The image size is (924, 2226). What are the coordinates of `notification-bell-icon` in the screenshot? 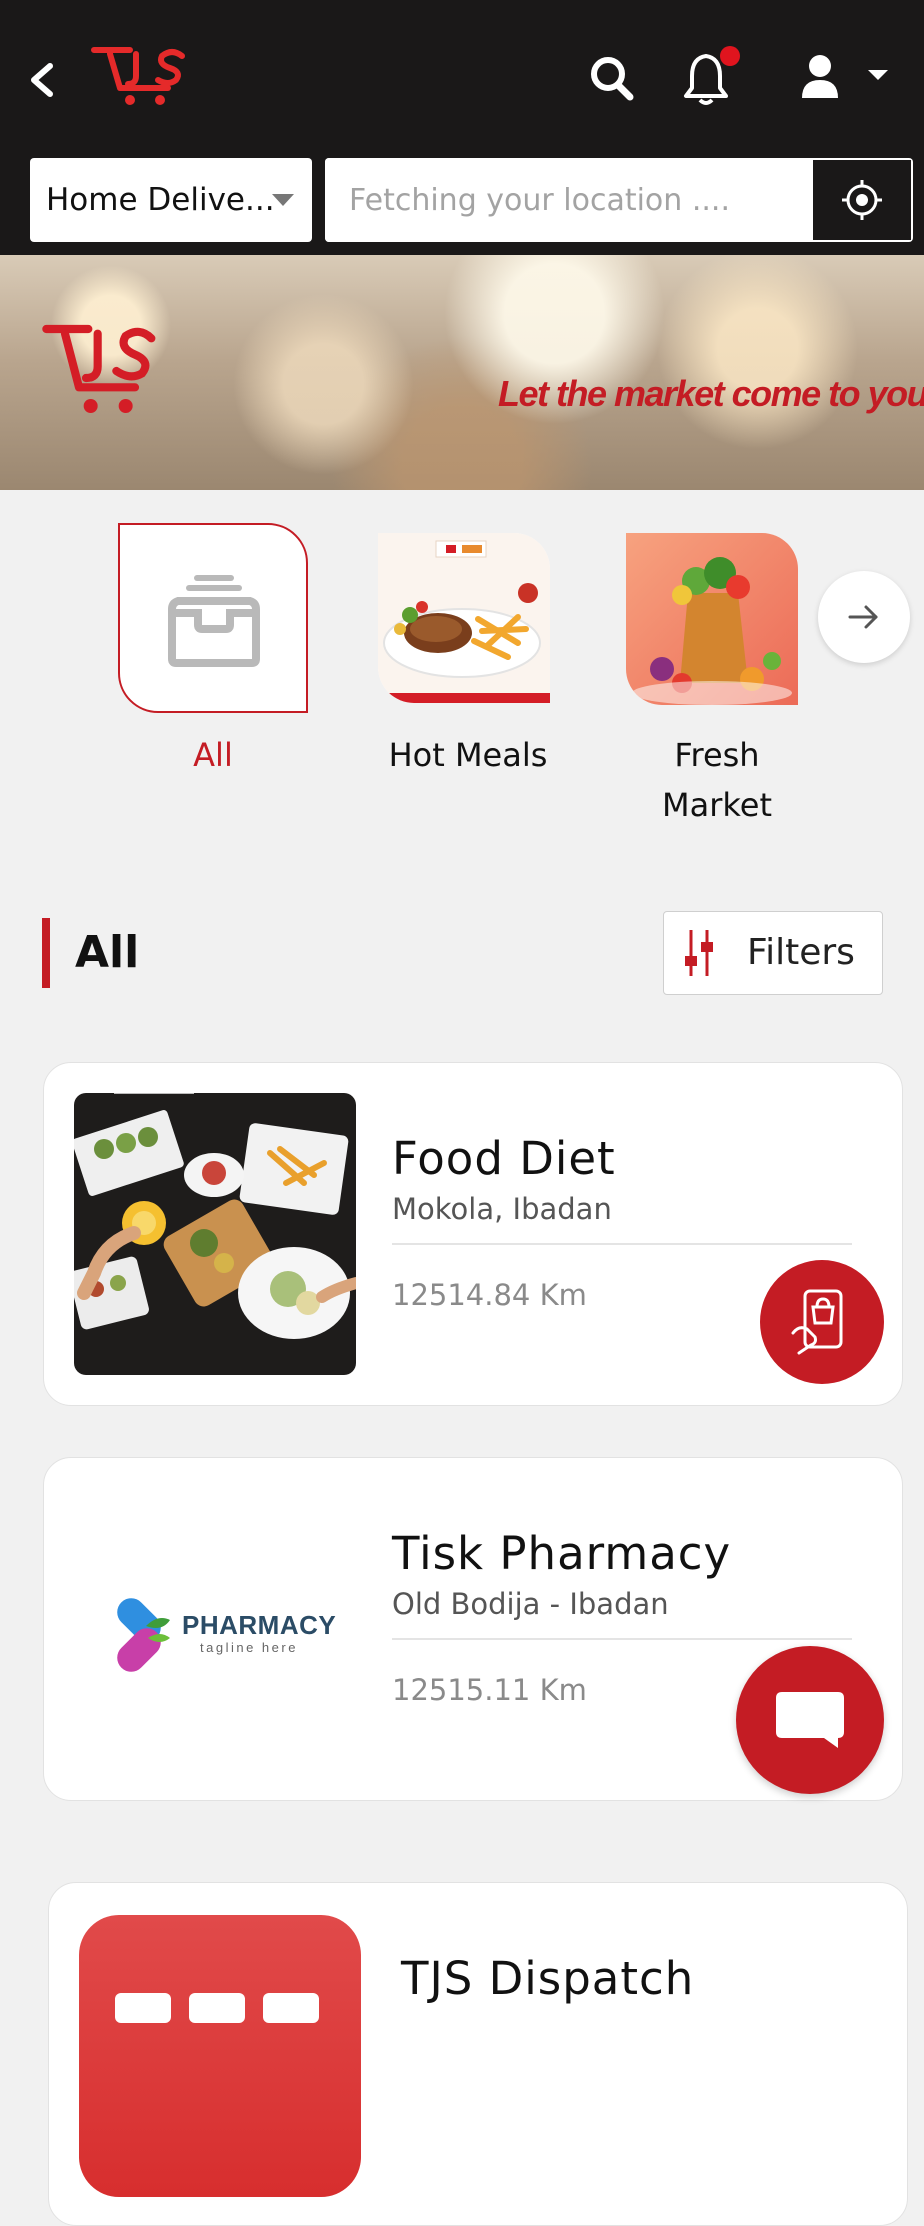 It's located at (710, 77).